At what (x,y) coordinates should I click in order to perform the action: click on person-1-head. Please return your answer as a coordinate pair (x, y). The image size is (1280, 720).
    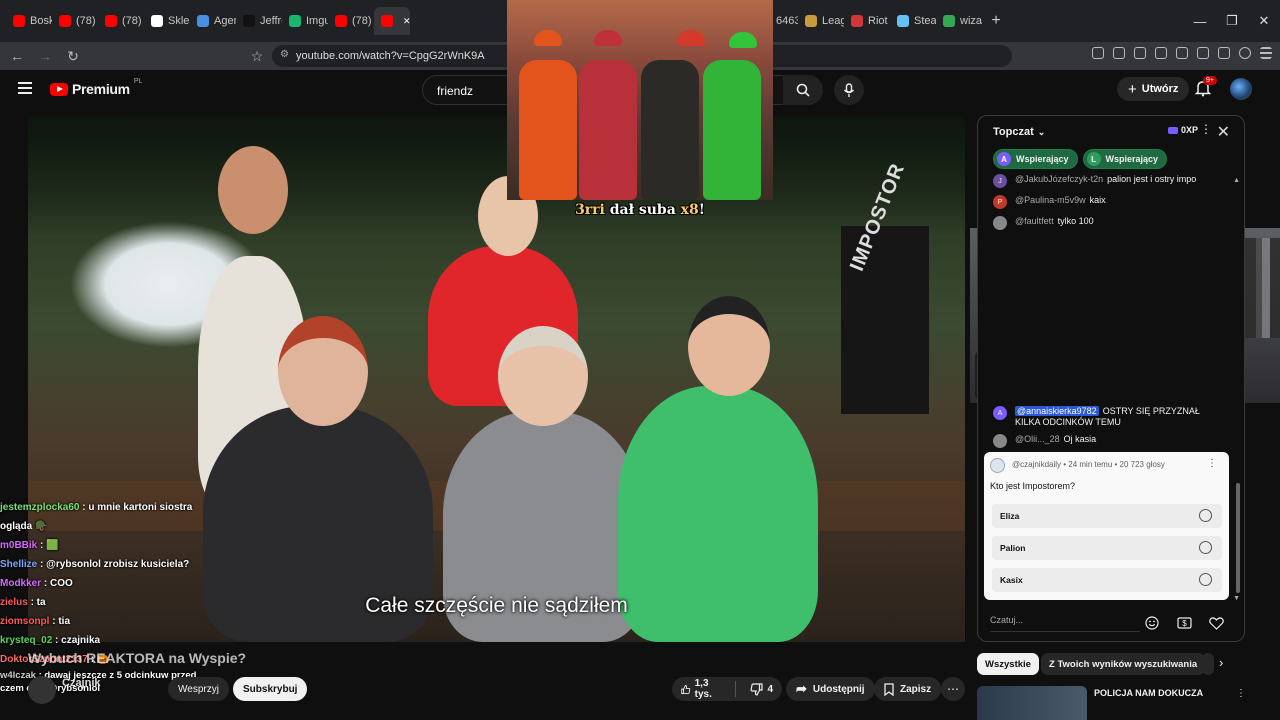
    Looking at the image, I should click on (253, 190).